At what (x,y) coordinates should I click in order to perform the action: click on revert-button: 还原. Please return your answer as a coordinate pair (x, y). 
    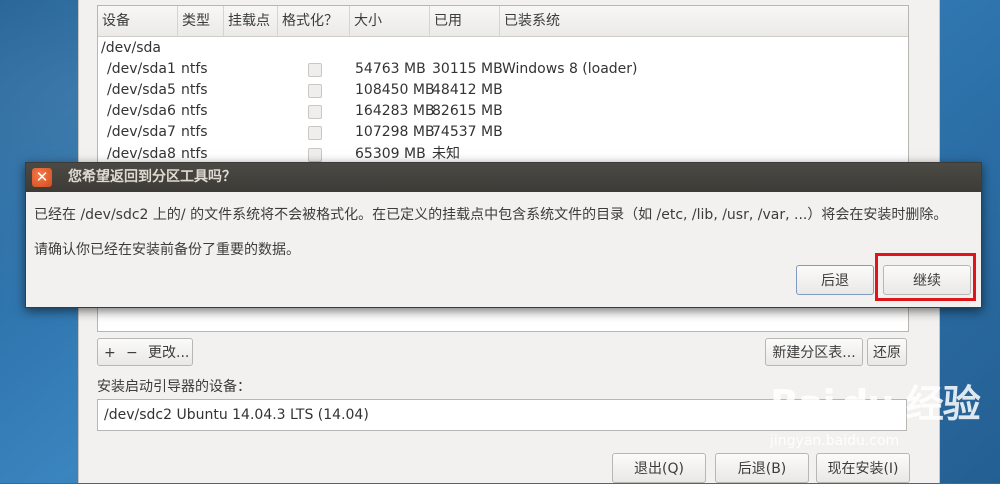
    Looking at the image, I should click on (887, 352).